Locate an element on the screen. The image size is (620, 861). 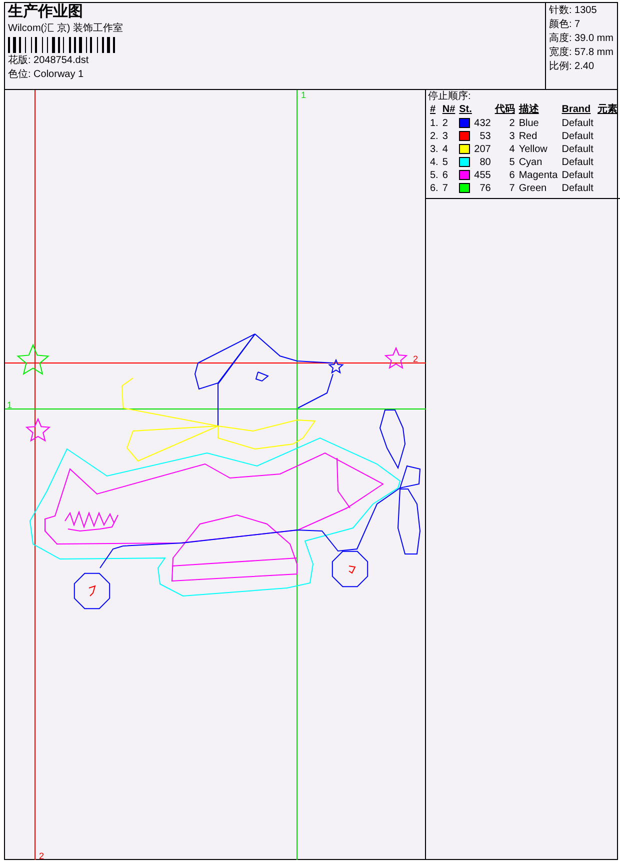
table-cell-text: 2. is located at coordinates (434, 136).